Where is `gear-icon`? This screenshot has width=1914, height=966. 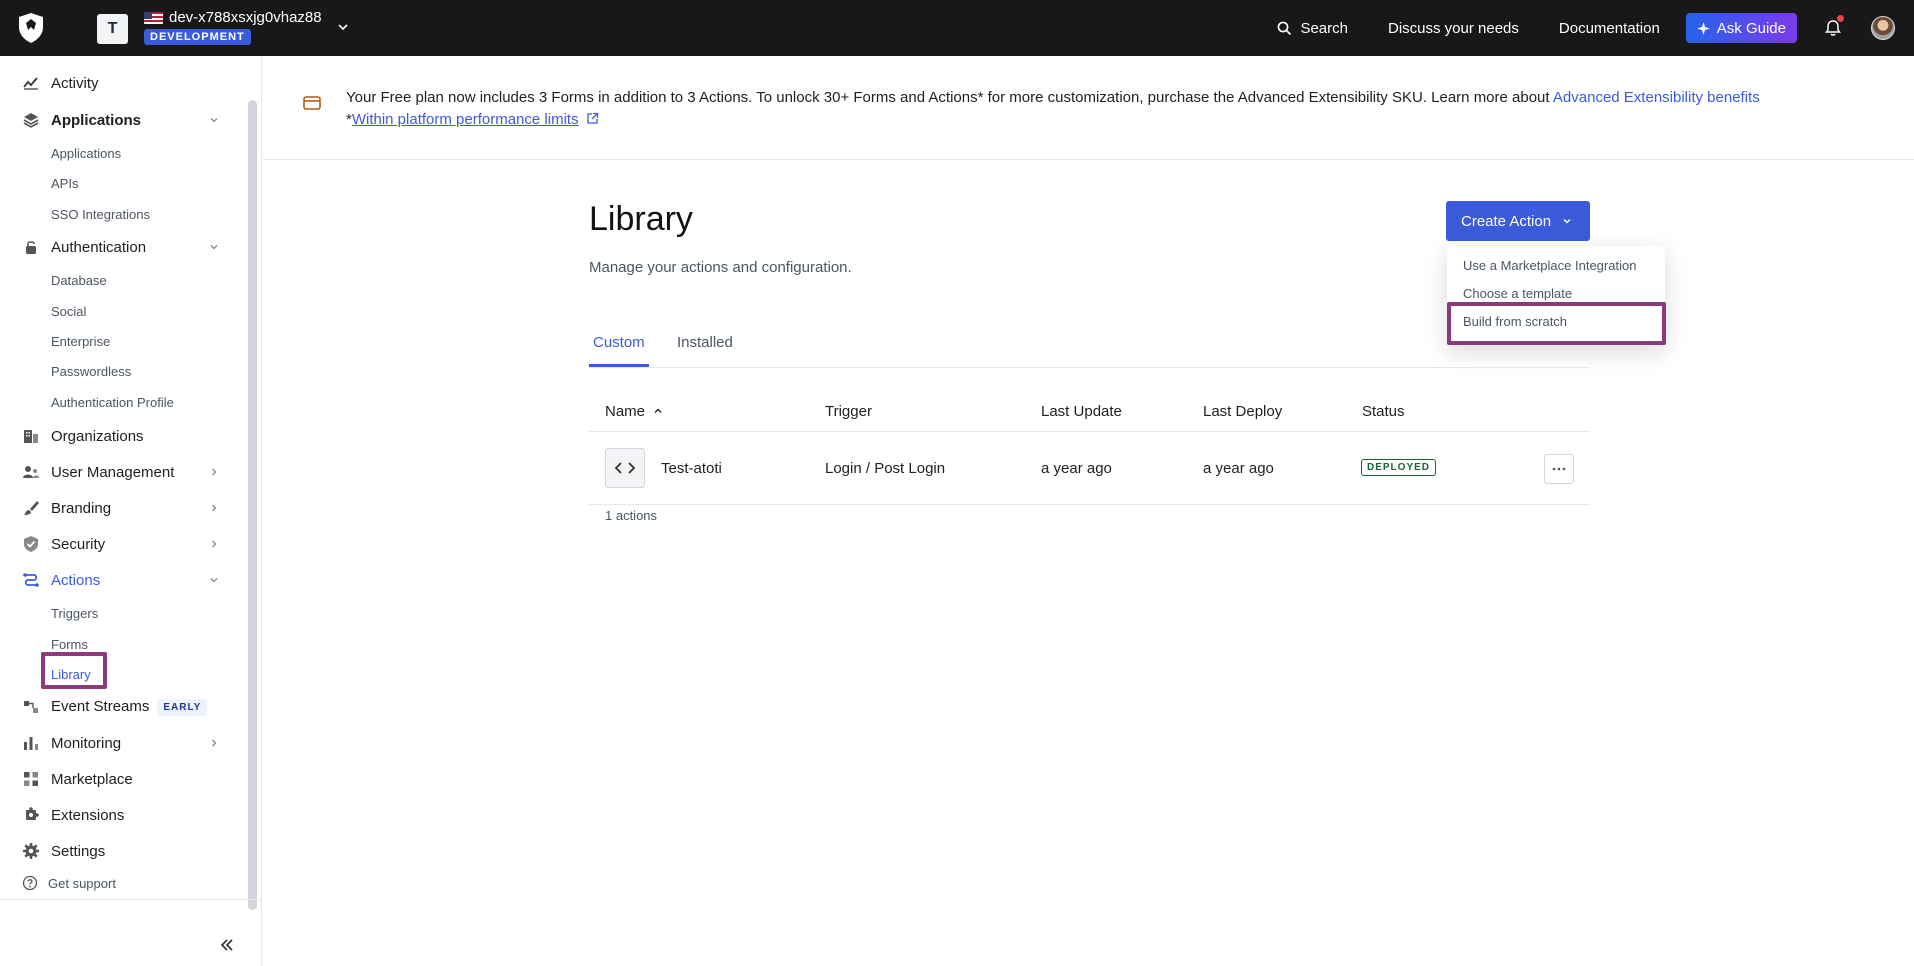 gear-icon is located at coordinates (31, 851).